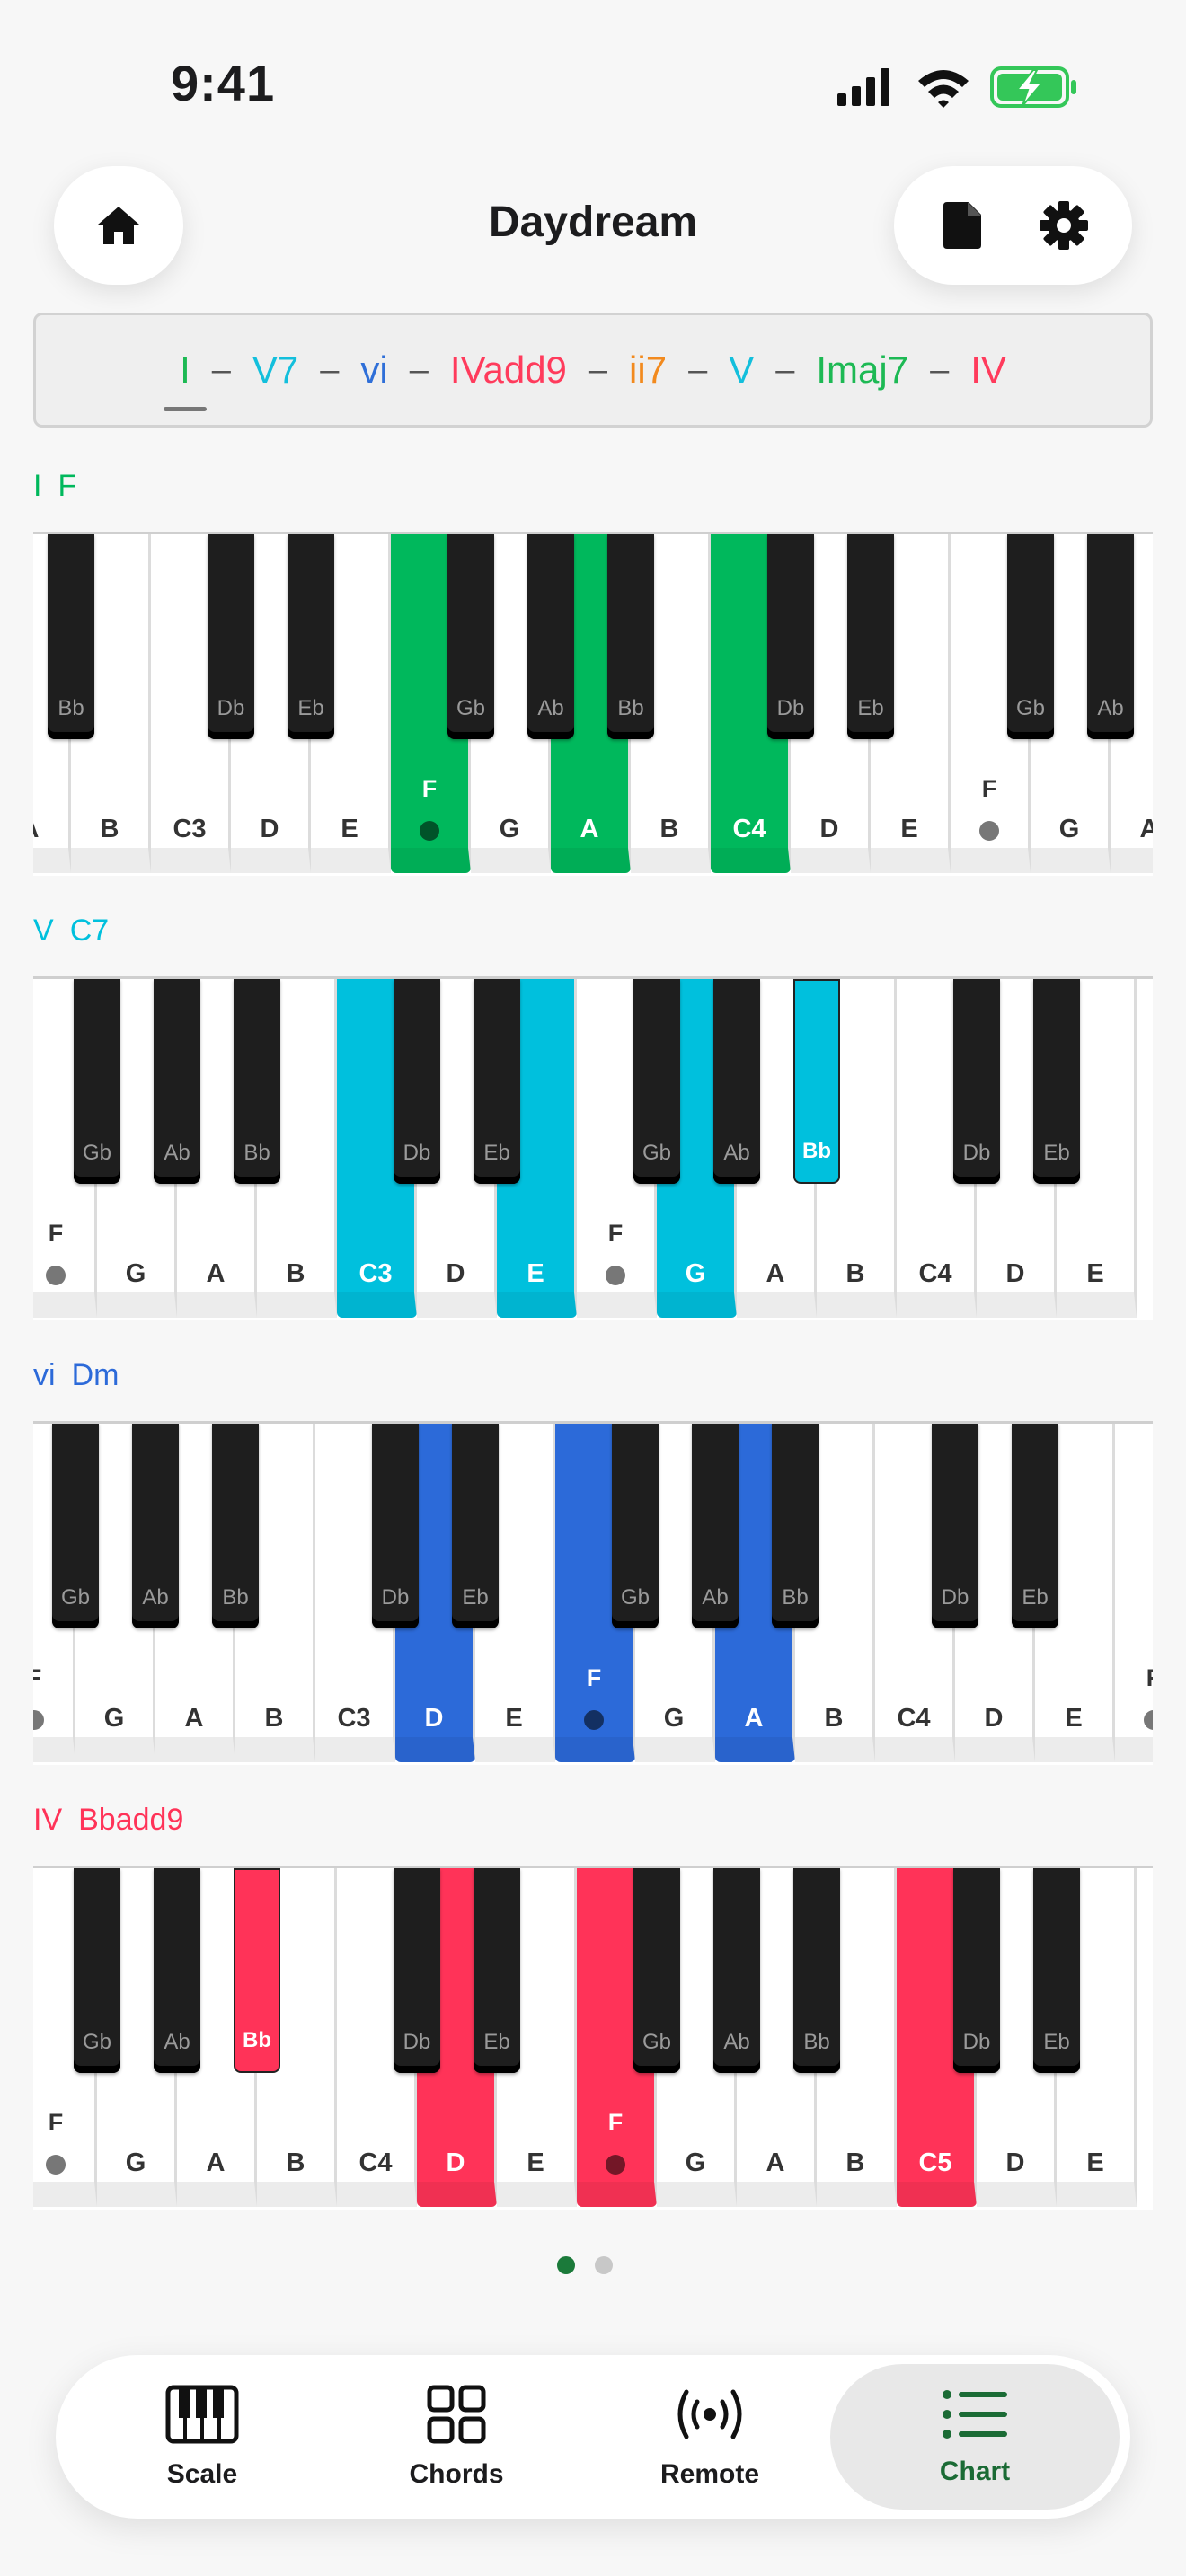 This screenshot has width=1186, height=2576. I want to click on document-icon, so click(962, 225).